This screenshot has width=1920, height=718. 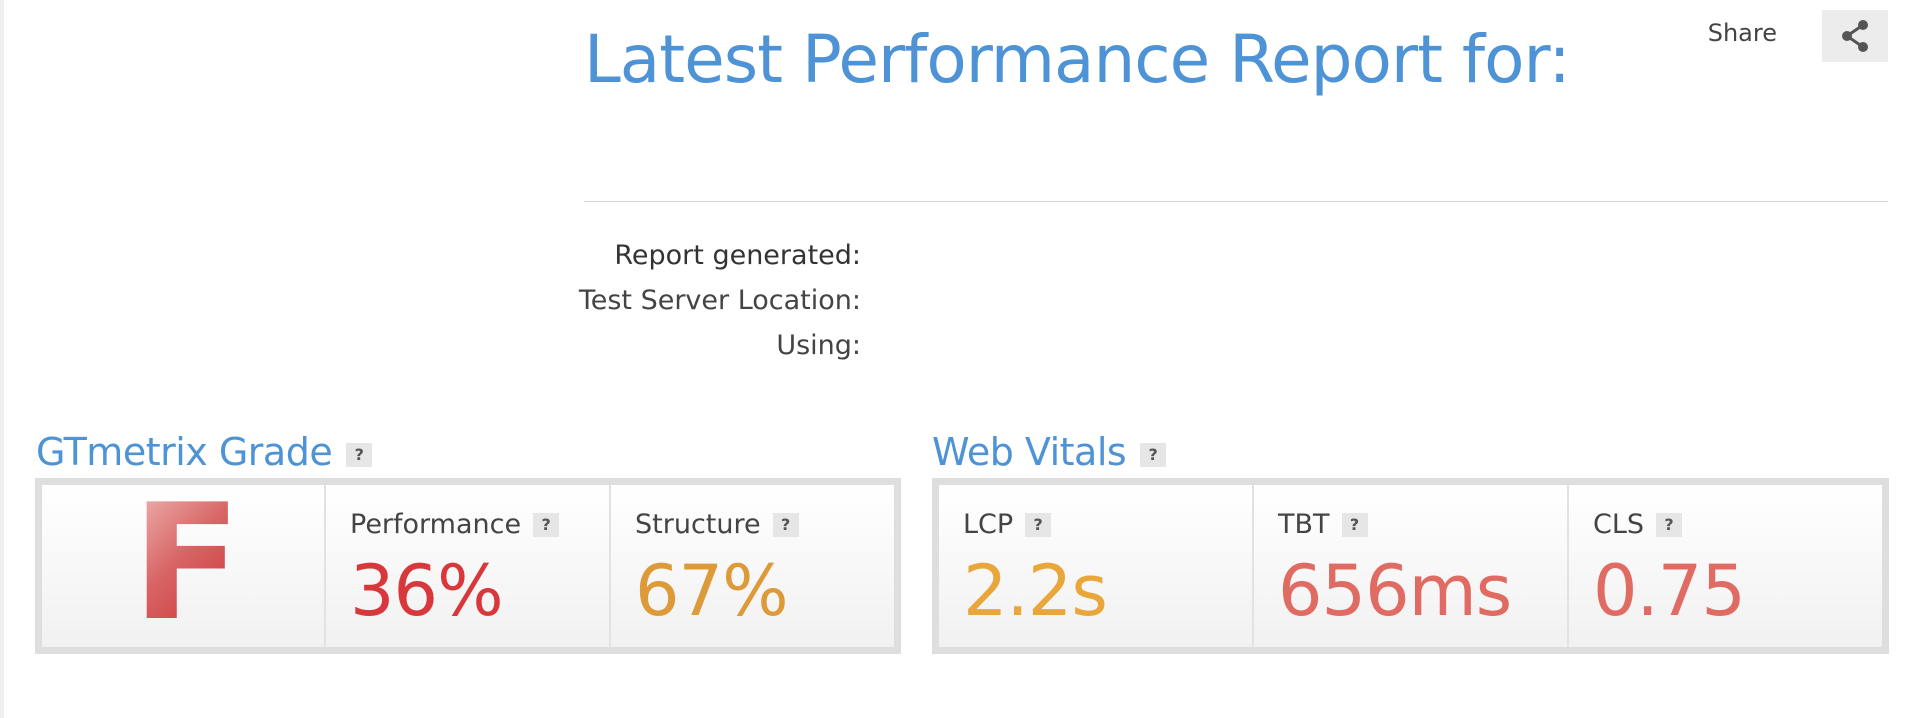 What do you see at coordinates (1354, 525) in the screenshot?
I see `tbt-help-button: ?` at bounding box center [1354, 525].